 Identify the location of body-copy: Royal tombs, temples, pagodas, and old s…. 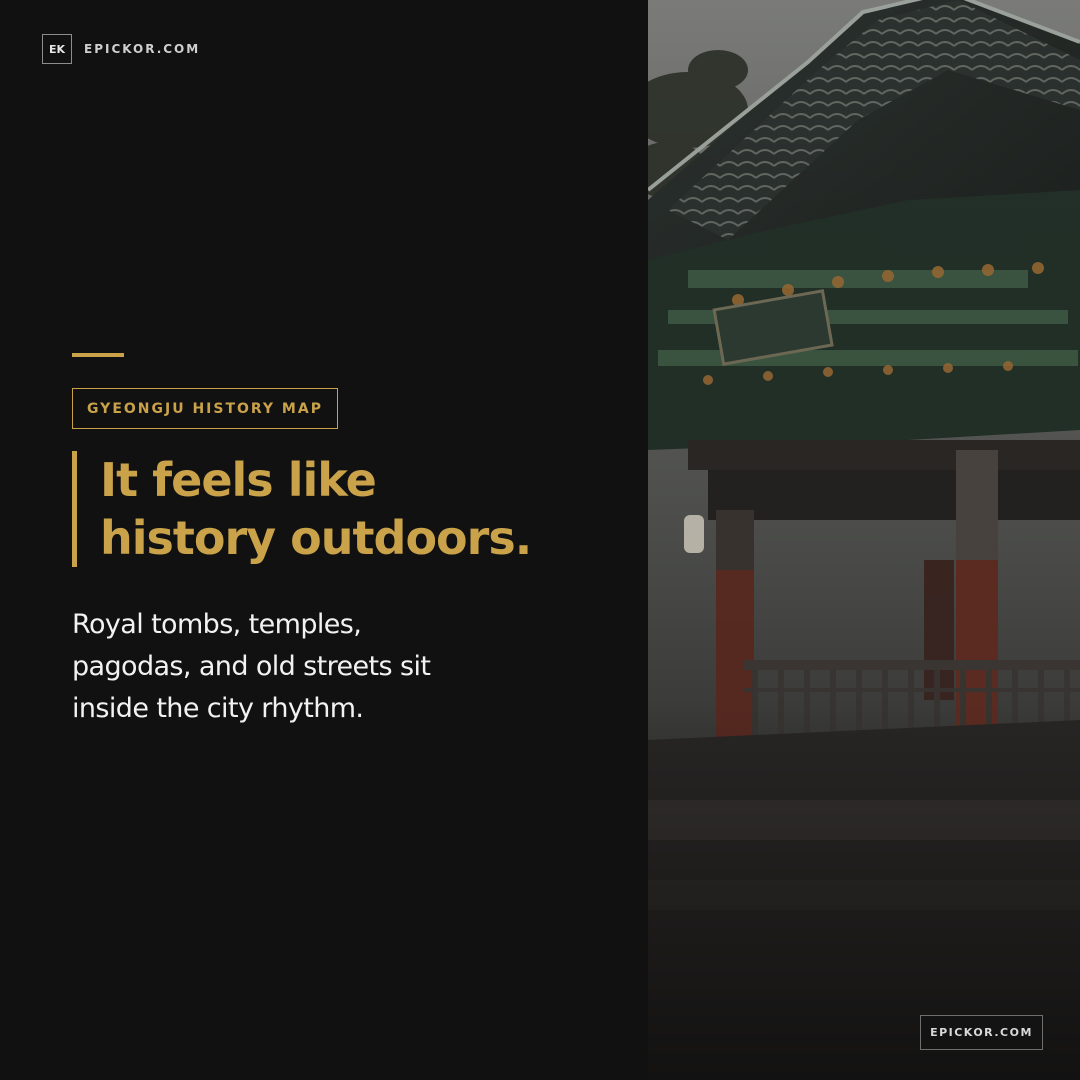
(282, 667).